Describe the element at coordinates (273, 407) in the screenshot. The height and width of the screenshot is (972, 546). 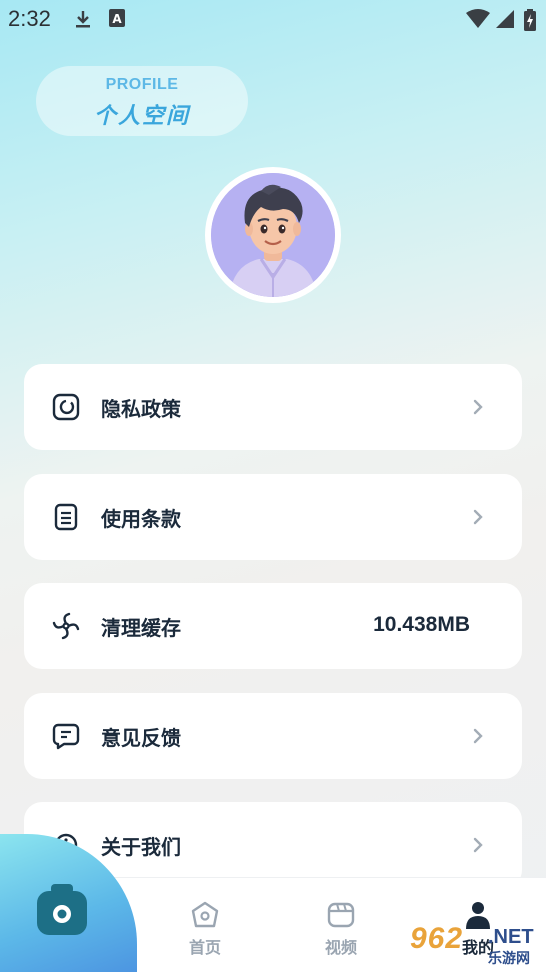
I see `menu-item-privacy: 隐私政策` at that location.